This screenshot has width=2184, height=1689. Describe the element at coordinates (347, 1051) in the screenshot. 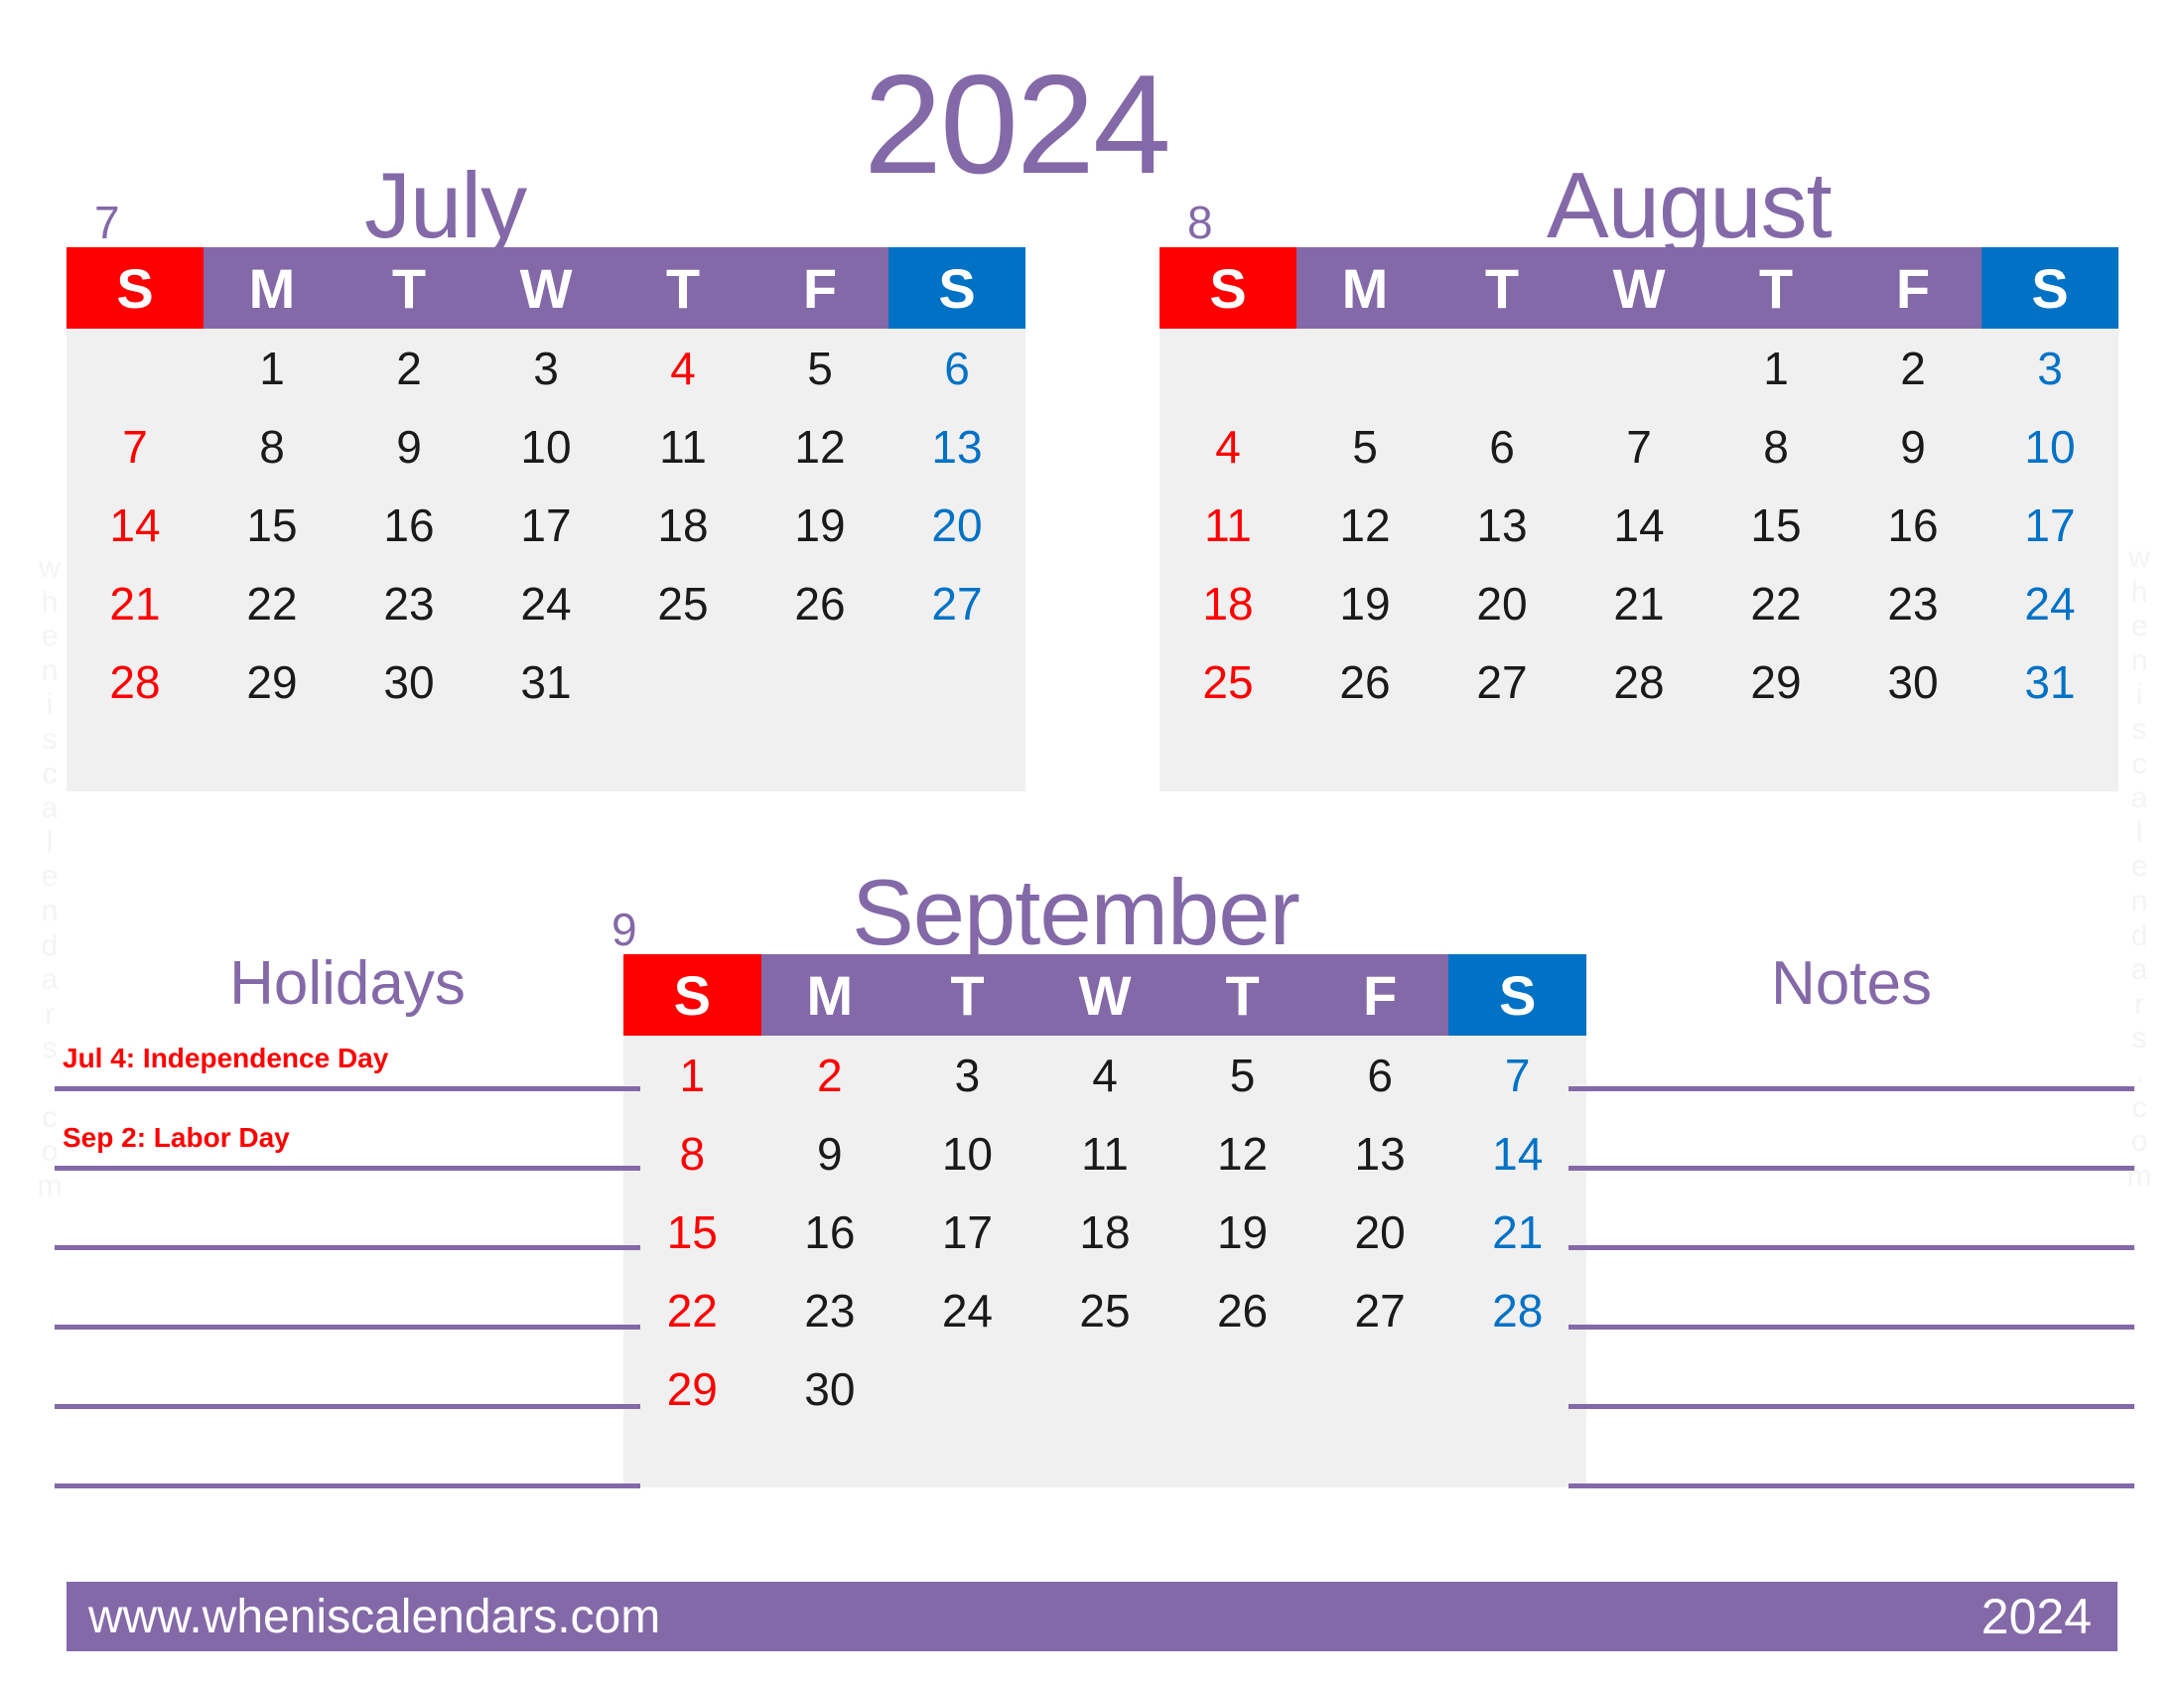

I see `panel-entry-row: Jul 4: Independence Day` at that location.